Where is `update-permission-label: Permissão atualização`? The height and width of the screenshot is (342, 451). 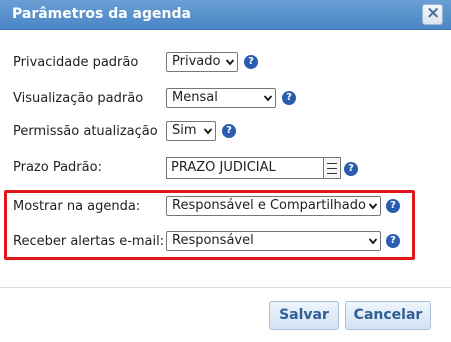 update-permission-label: Permissão atualização is located at coordinates (85, 131).